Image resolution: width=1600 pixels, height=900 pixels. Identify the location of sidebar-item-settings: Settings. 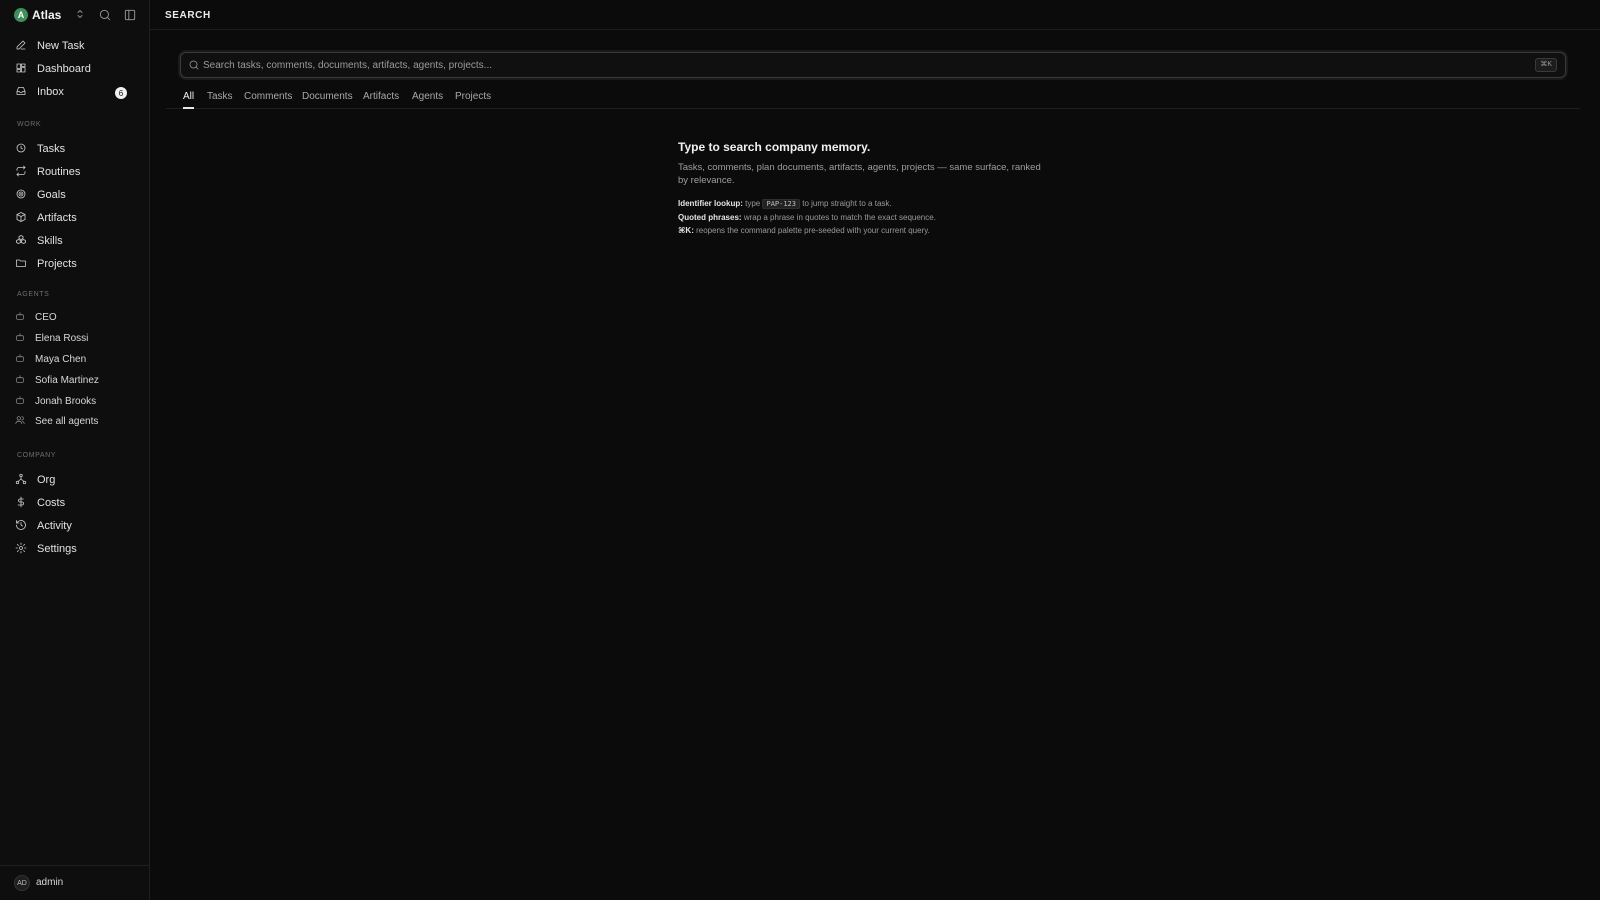
(75, 549).